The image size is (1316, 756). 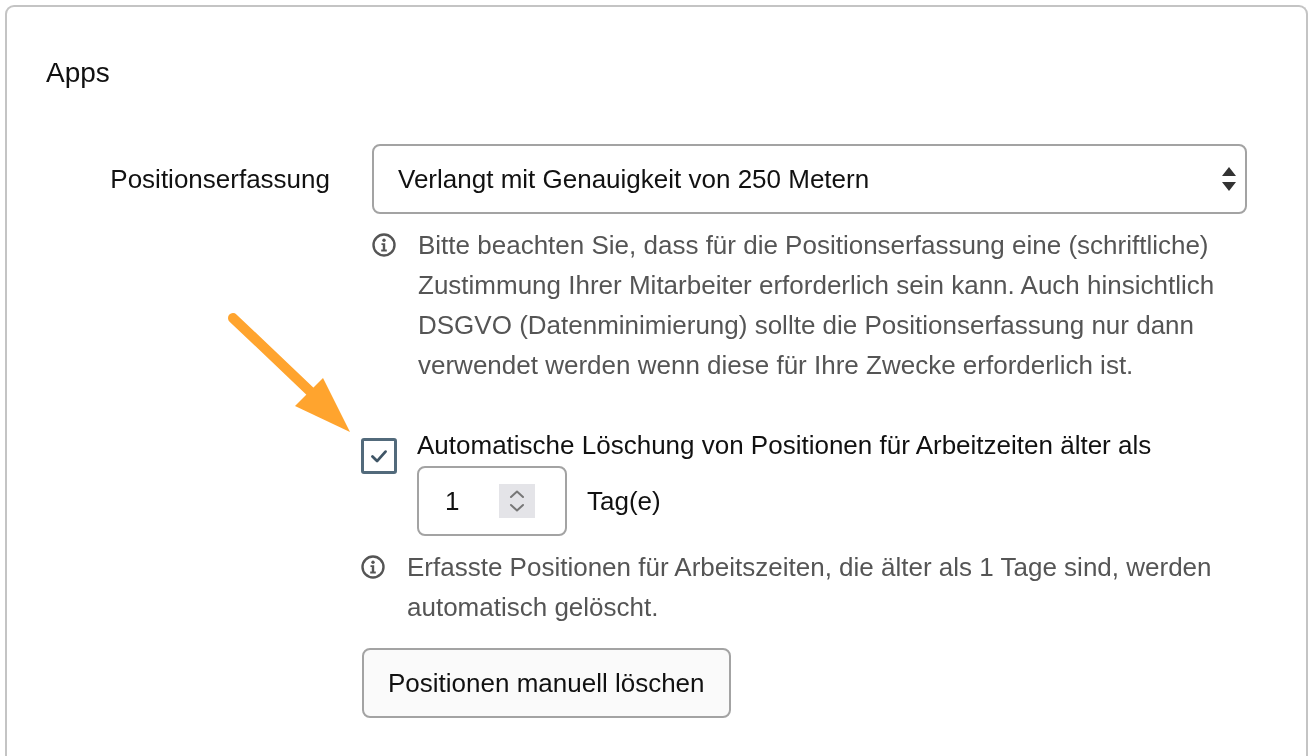 What do you see at coordinates (546, 683) in the screenshot?
I see `delete-positions-button: Positionen manuell löschen` at bounding box center [546, 683].